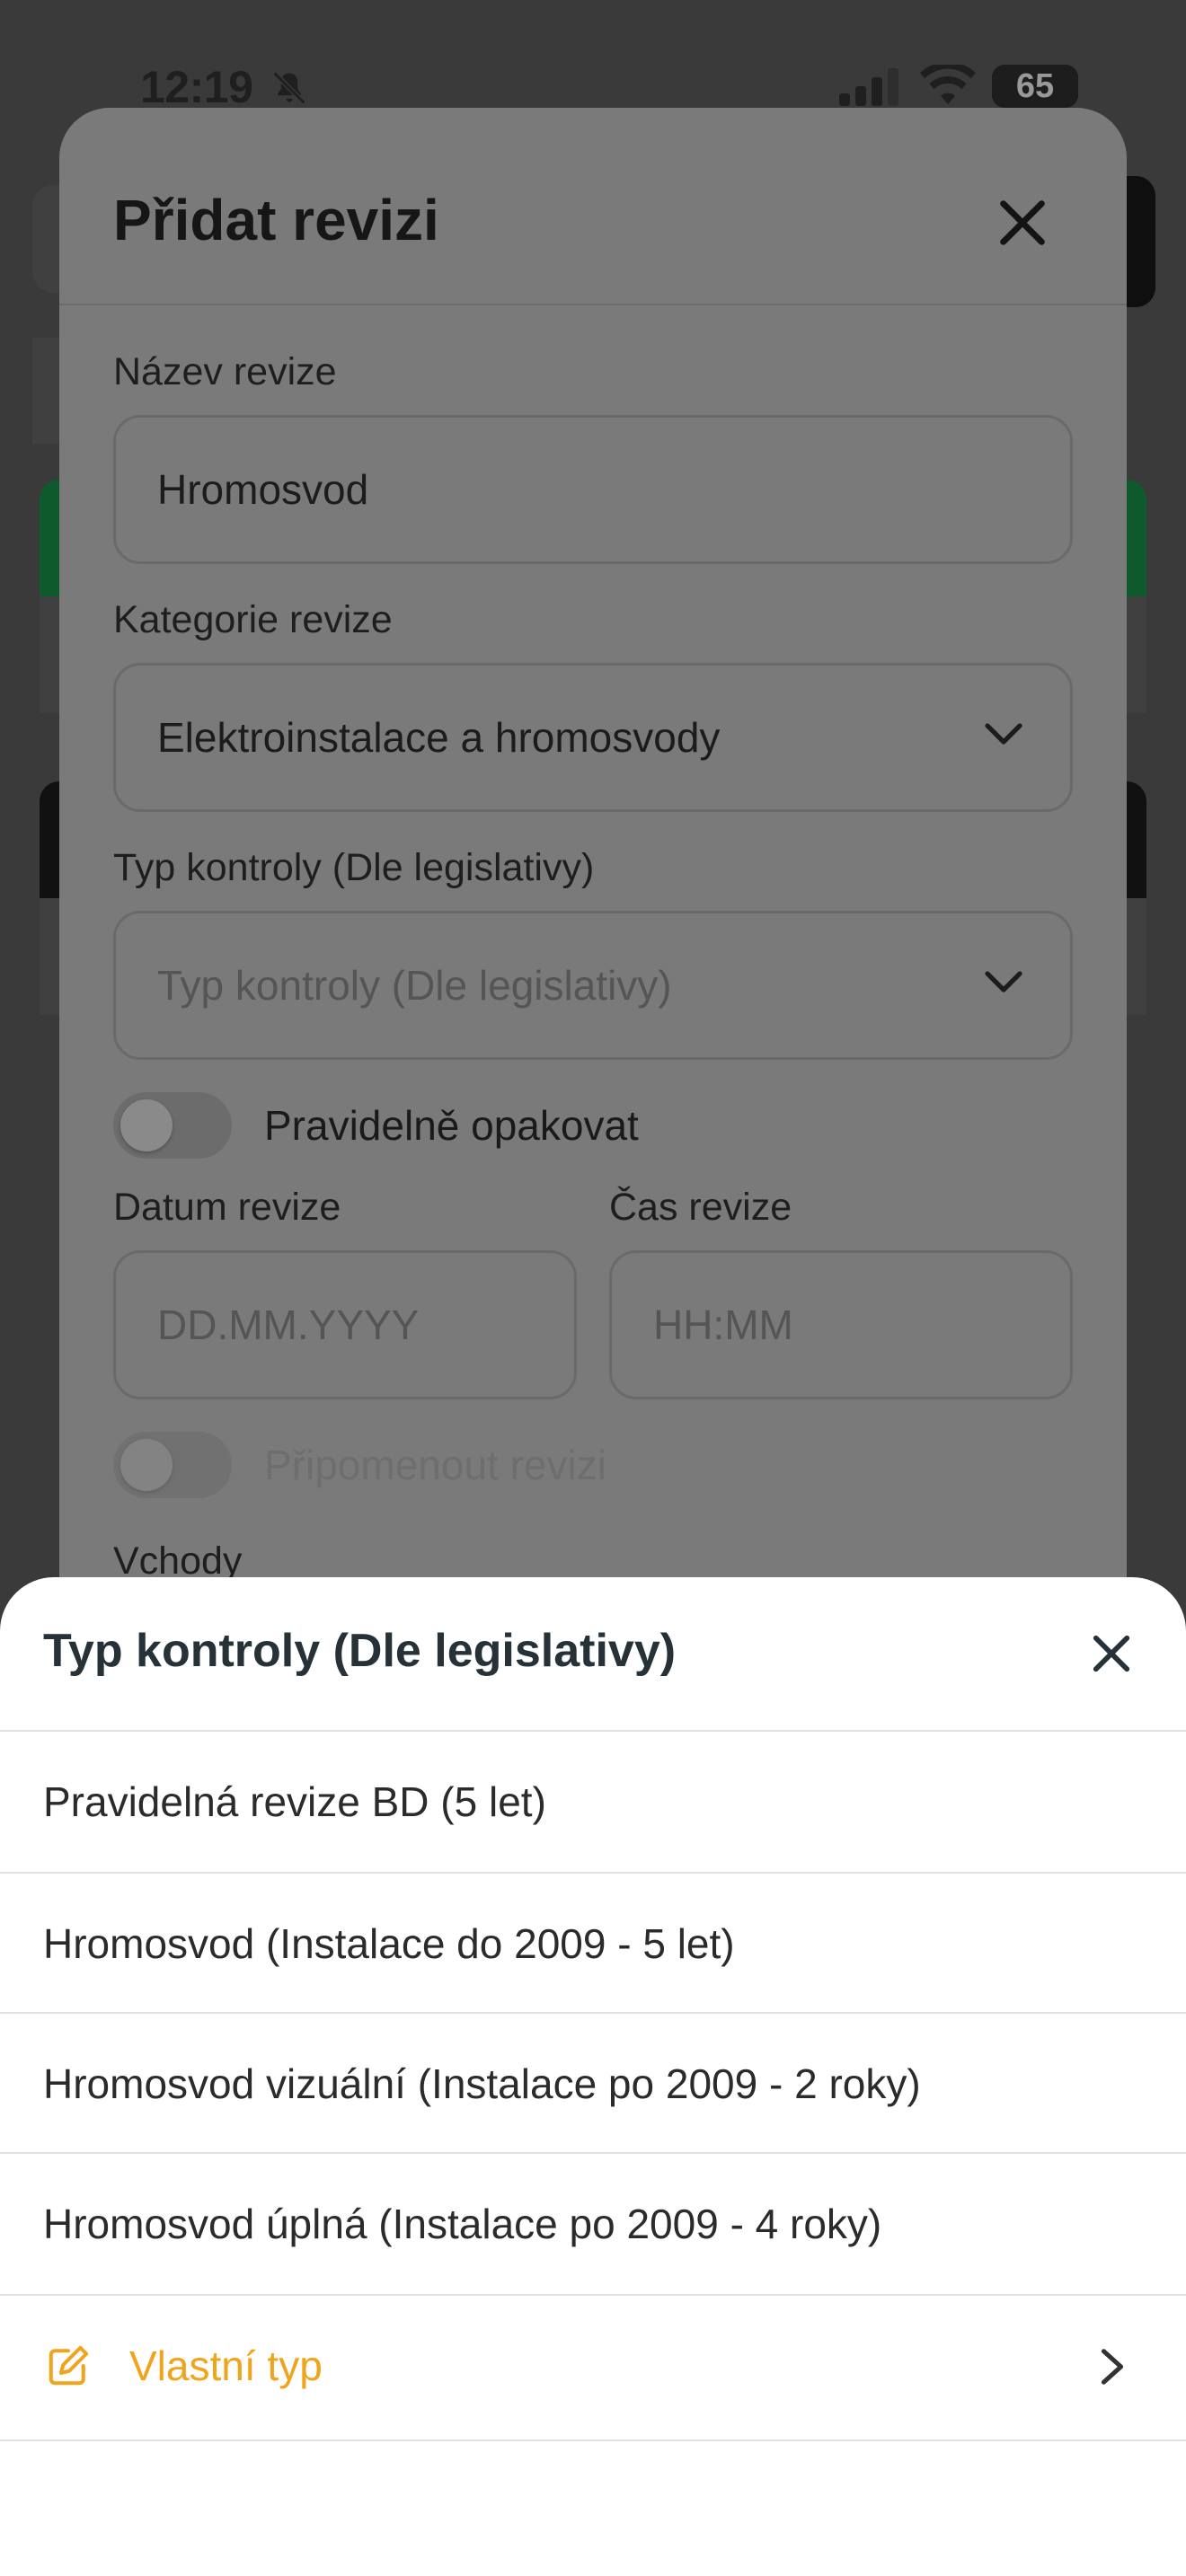  Describe the element at coordinates (69, 2365) in the screenshot. I see `edit-icon` at that location.